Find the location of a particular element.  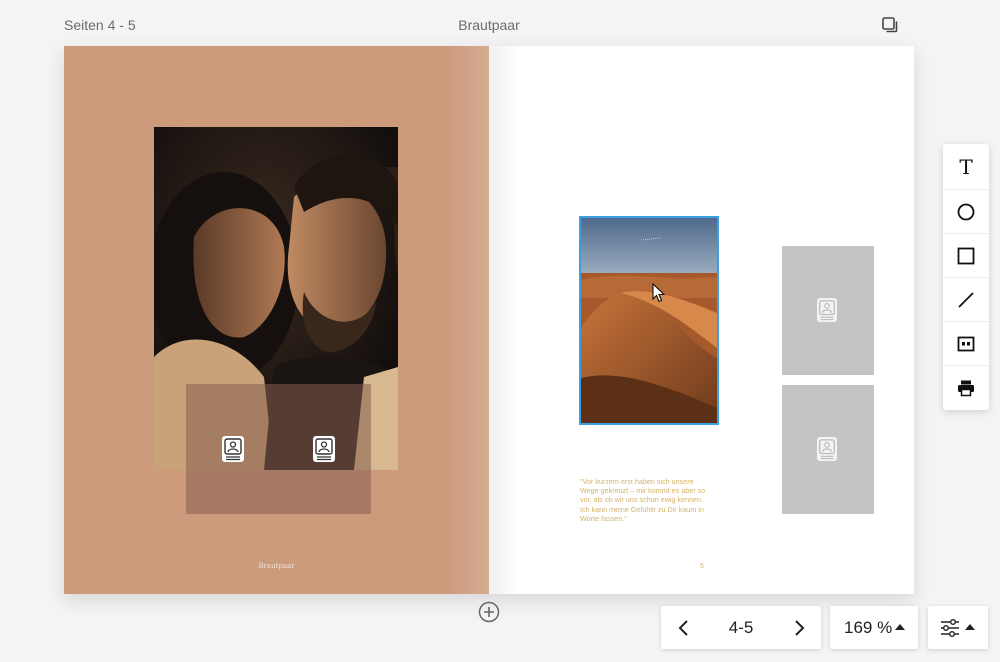

next-page-button is located at coordinates (799, 628).